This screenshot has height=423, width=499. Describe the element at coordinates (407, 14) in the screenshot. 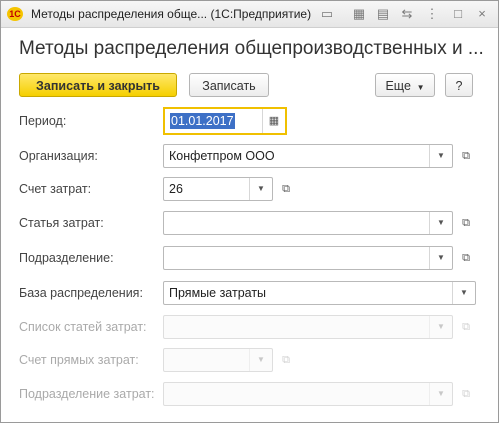

I see `link-icon: ⇆` at that location.